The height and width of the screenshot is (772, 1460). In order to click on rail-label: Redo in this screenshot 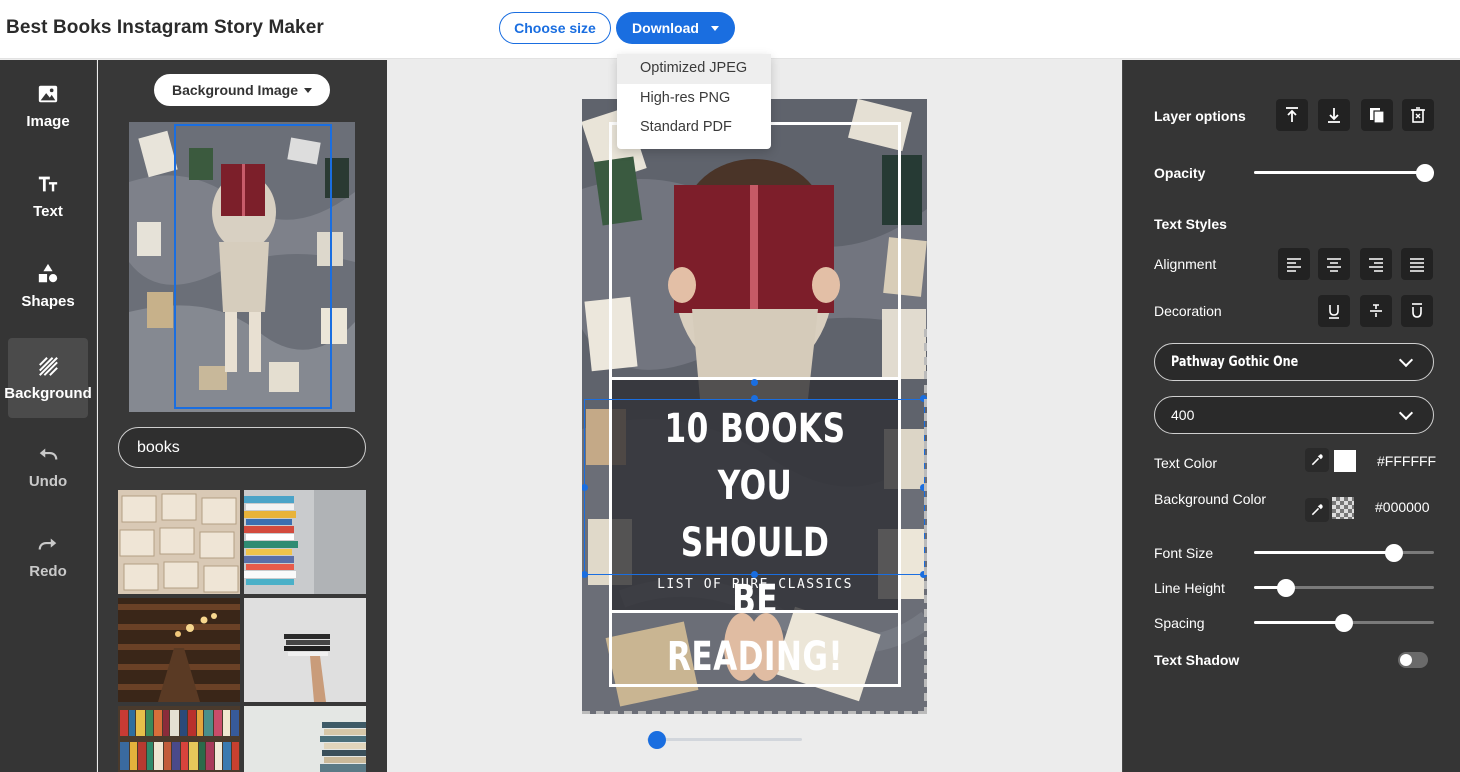, I will do `click(48, 571)`.